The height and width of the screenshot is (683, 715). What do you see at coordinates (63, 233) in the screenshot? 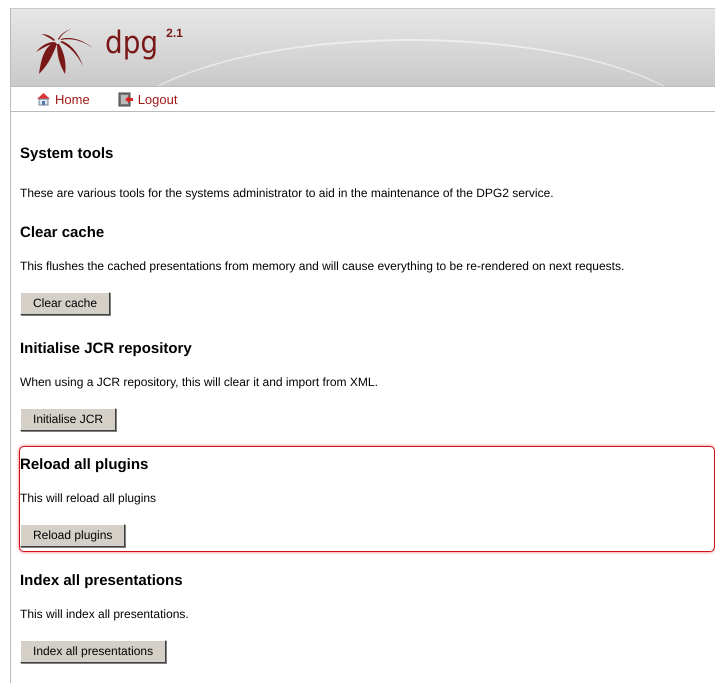
I see `section-heading: Clear cache` at bounding box center [63, 233].